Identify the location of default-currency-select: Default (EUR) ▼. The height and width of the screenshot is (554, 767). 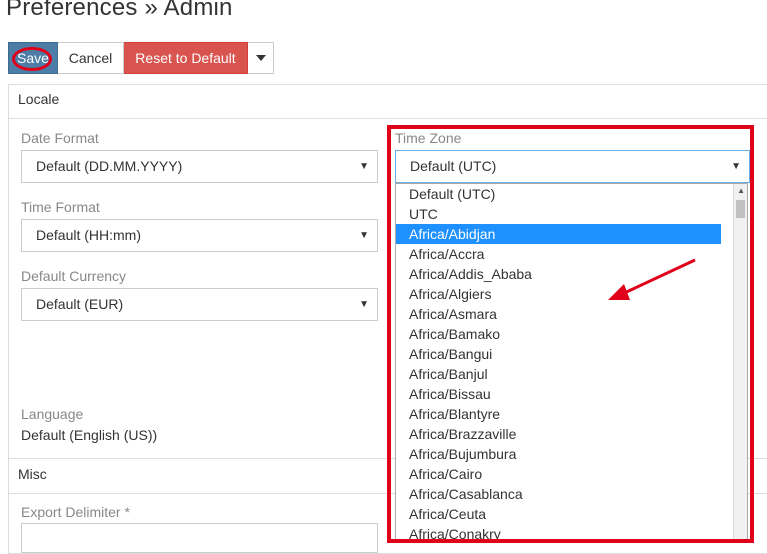
(199, 304).